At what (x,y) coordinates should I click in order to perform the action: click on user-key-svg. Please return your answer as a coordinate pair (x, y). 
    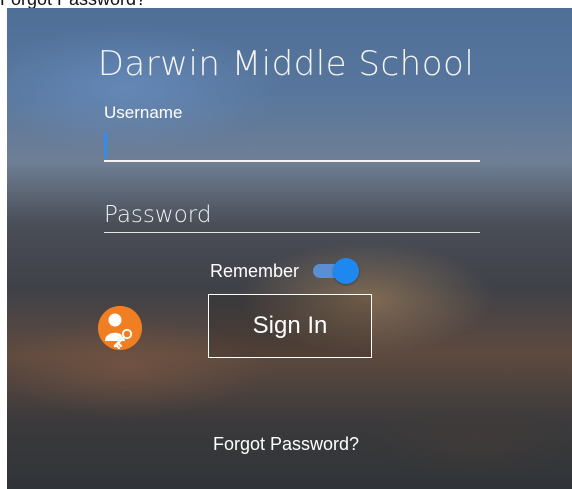
    Looking at the image, I should click on (120, 328).